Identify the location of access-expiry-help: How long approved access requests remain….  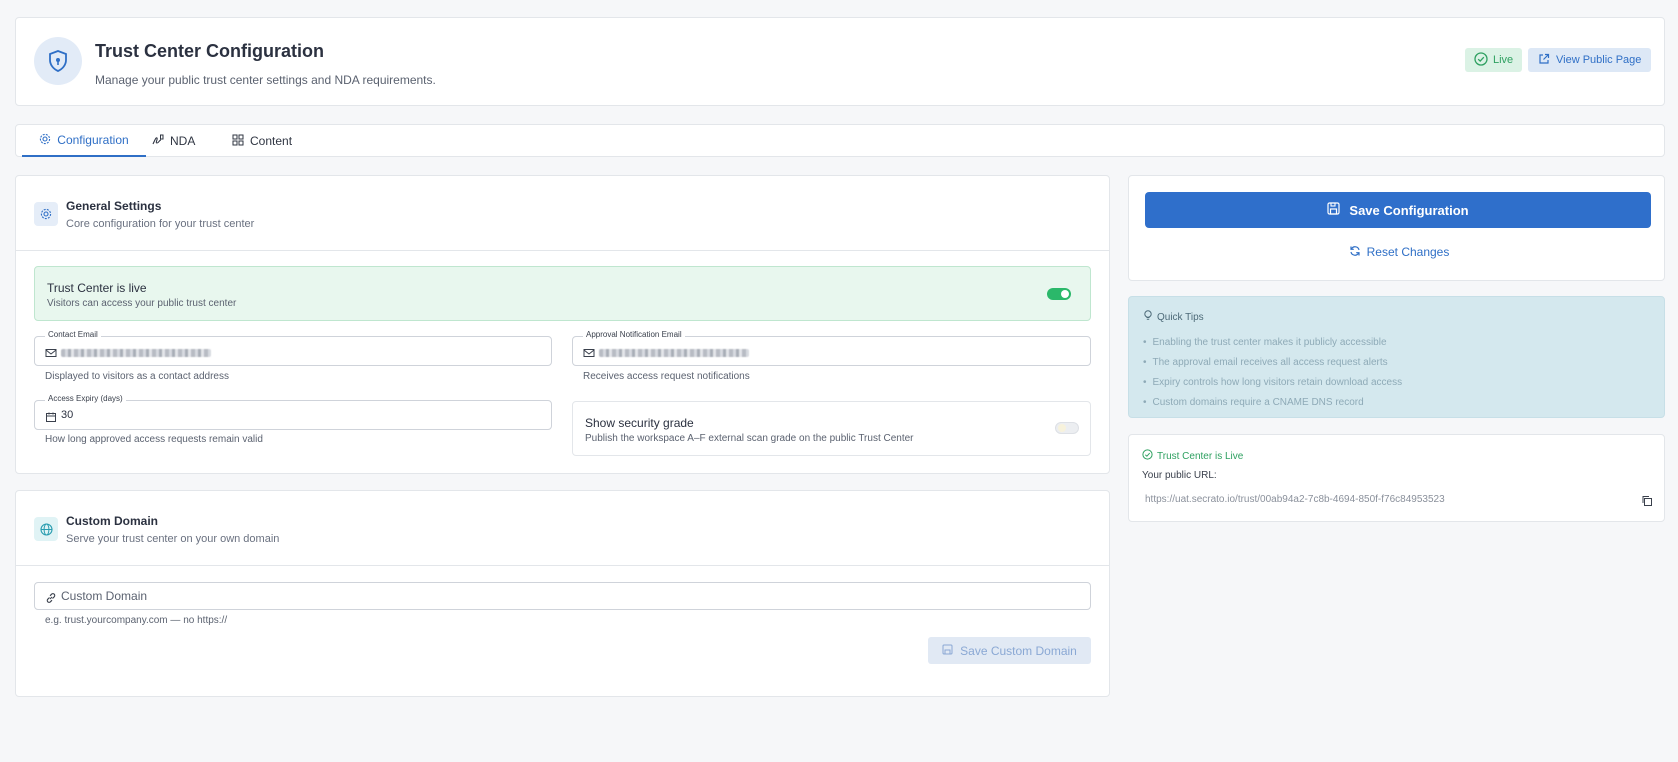
(154, 439).